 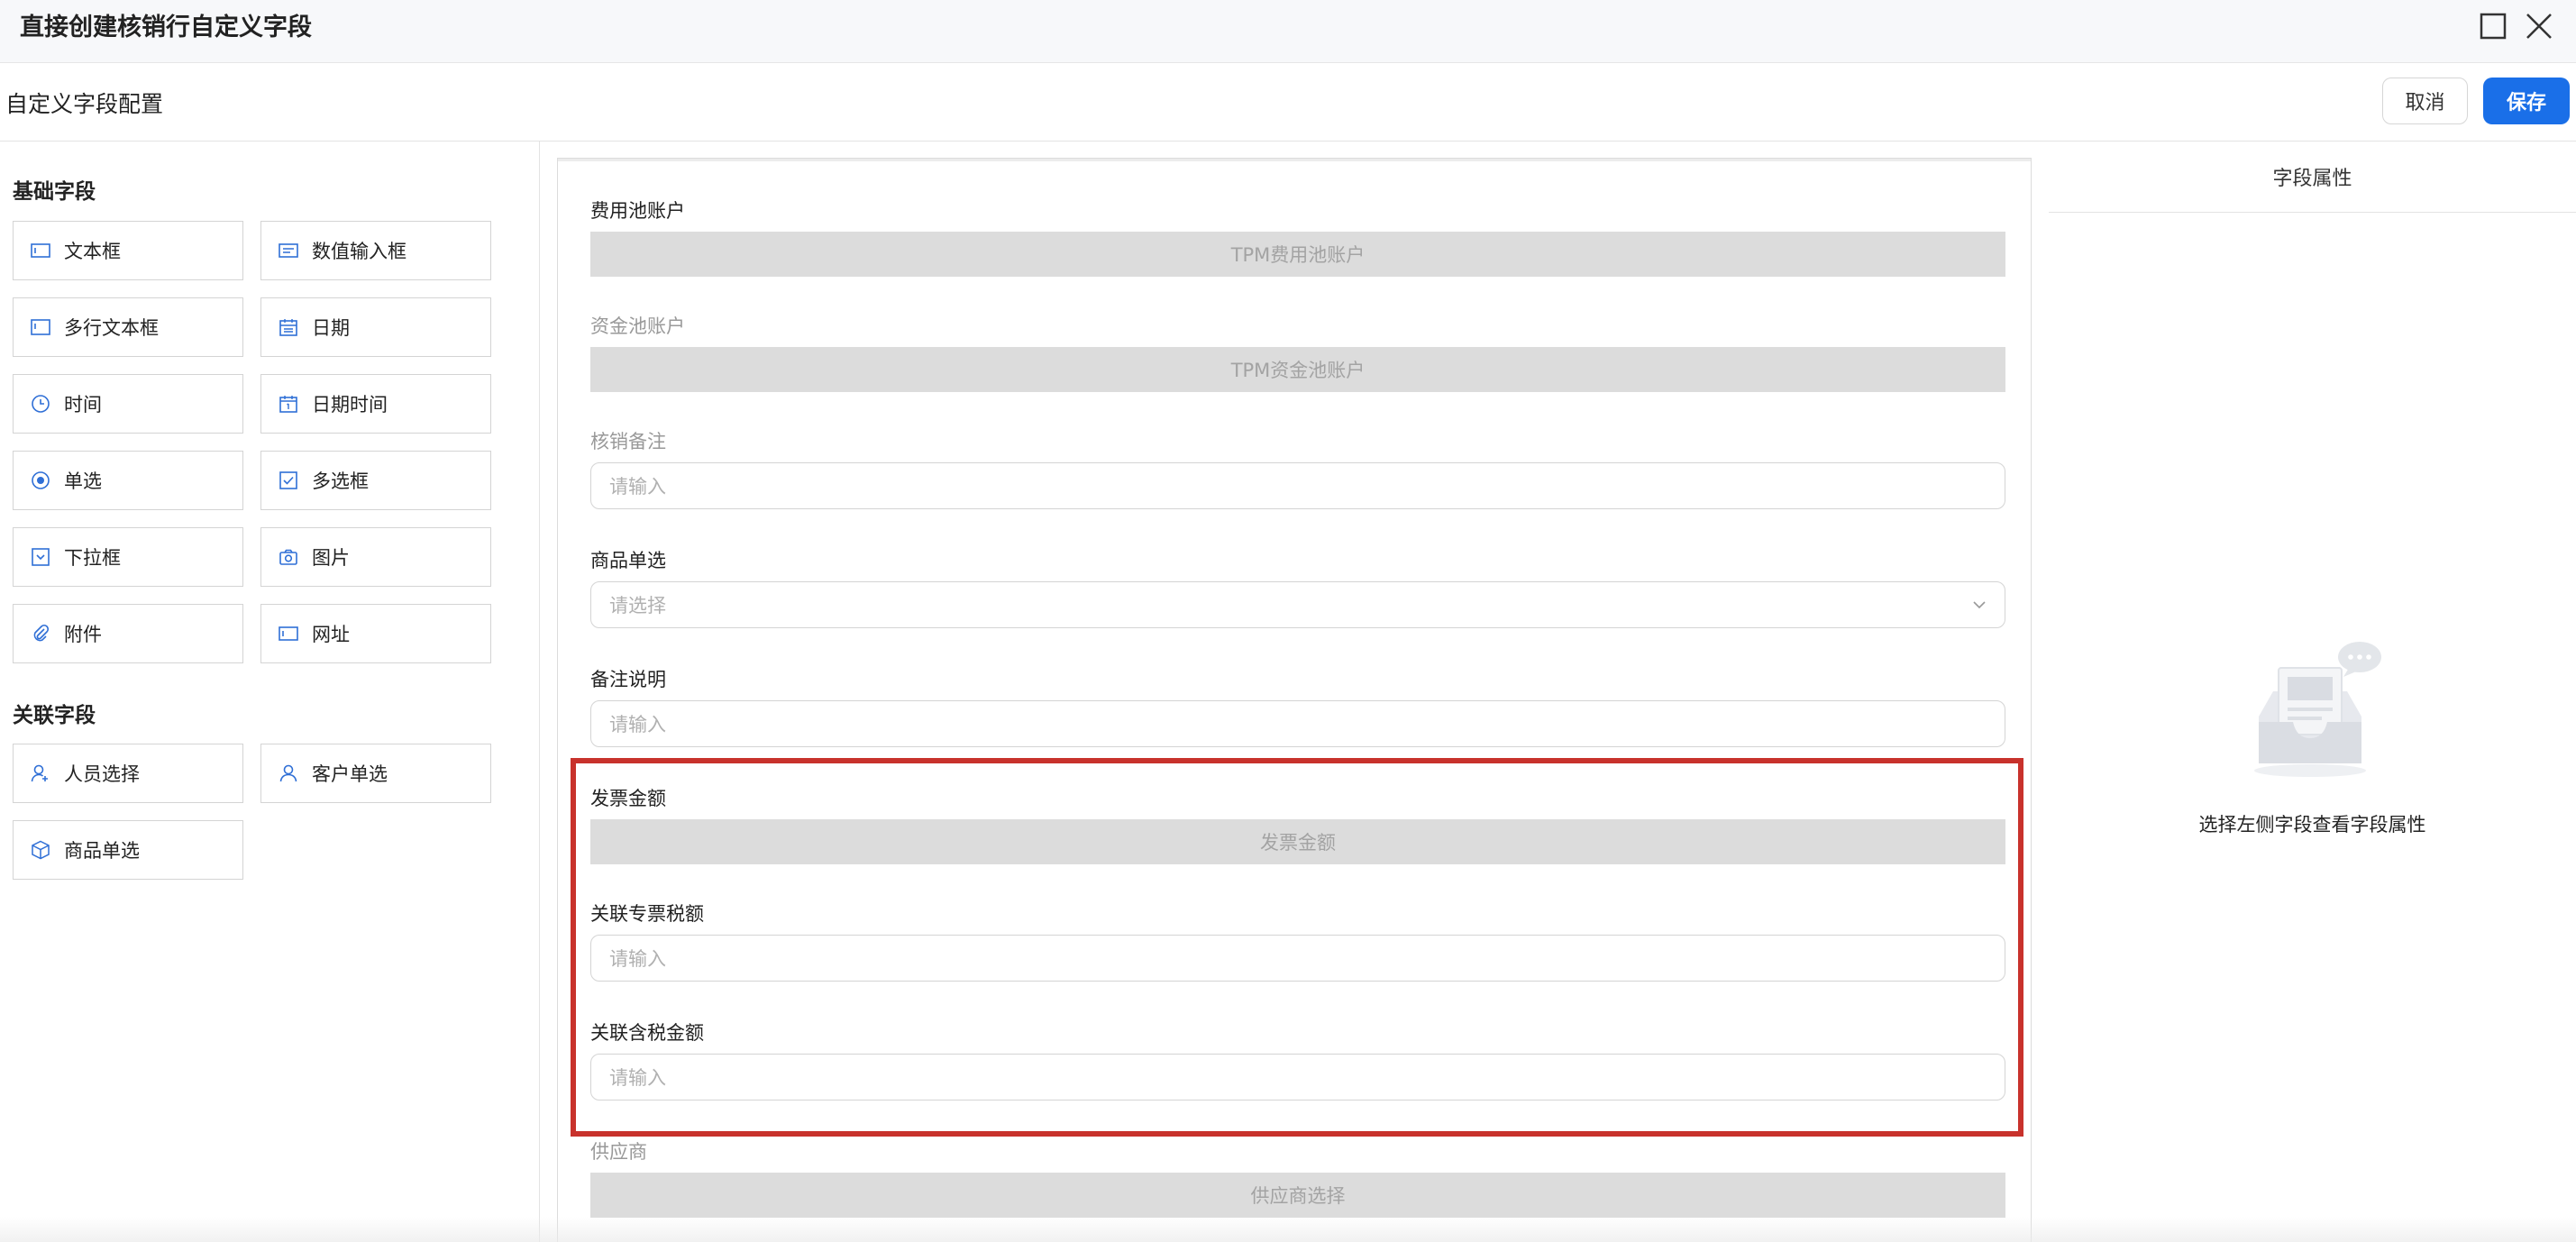 I want to click on remark-input: 请输入, so click(x=1297, y=724).